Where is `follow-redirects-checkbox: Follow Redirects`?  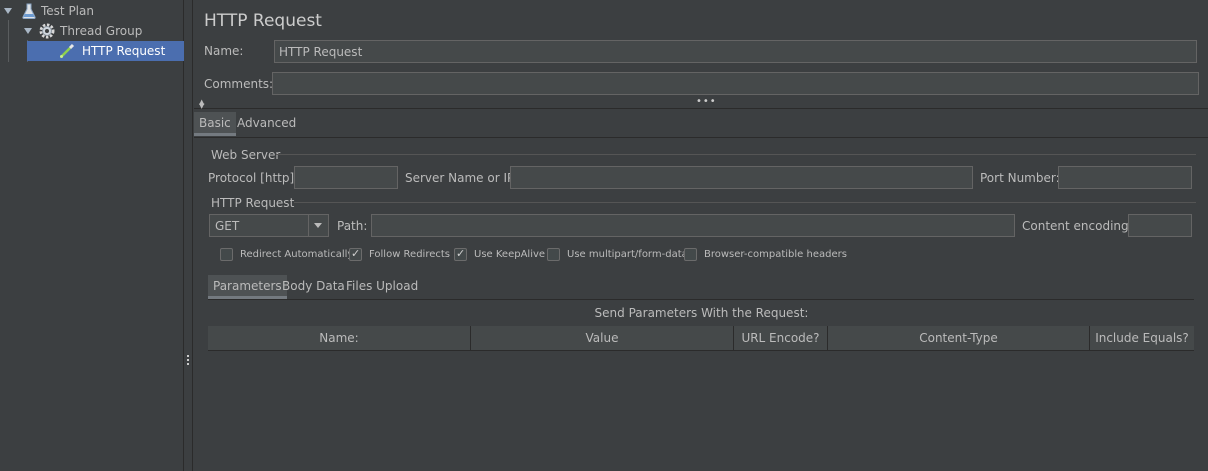
follow-redirects-checkbox: Follow Redirects is located at coordinates (399, 254).